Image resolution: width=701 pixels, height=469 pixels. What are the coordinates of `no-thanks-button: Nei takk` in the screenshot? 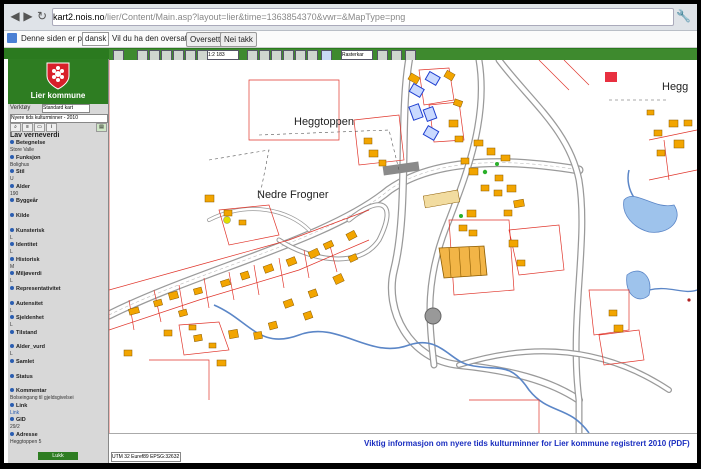 It's located at (238, 39).